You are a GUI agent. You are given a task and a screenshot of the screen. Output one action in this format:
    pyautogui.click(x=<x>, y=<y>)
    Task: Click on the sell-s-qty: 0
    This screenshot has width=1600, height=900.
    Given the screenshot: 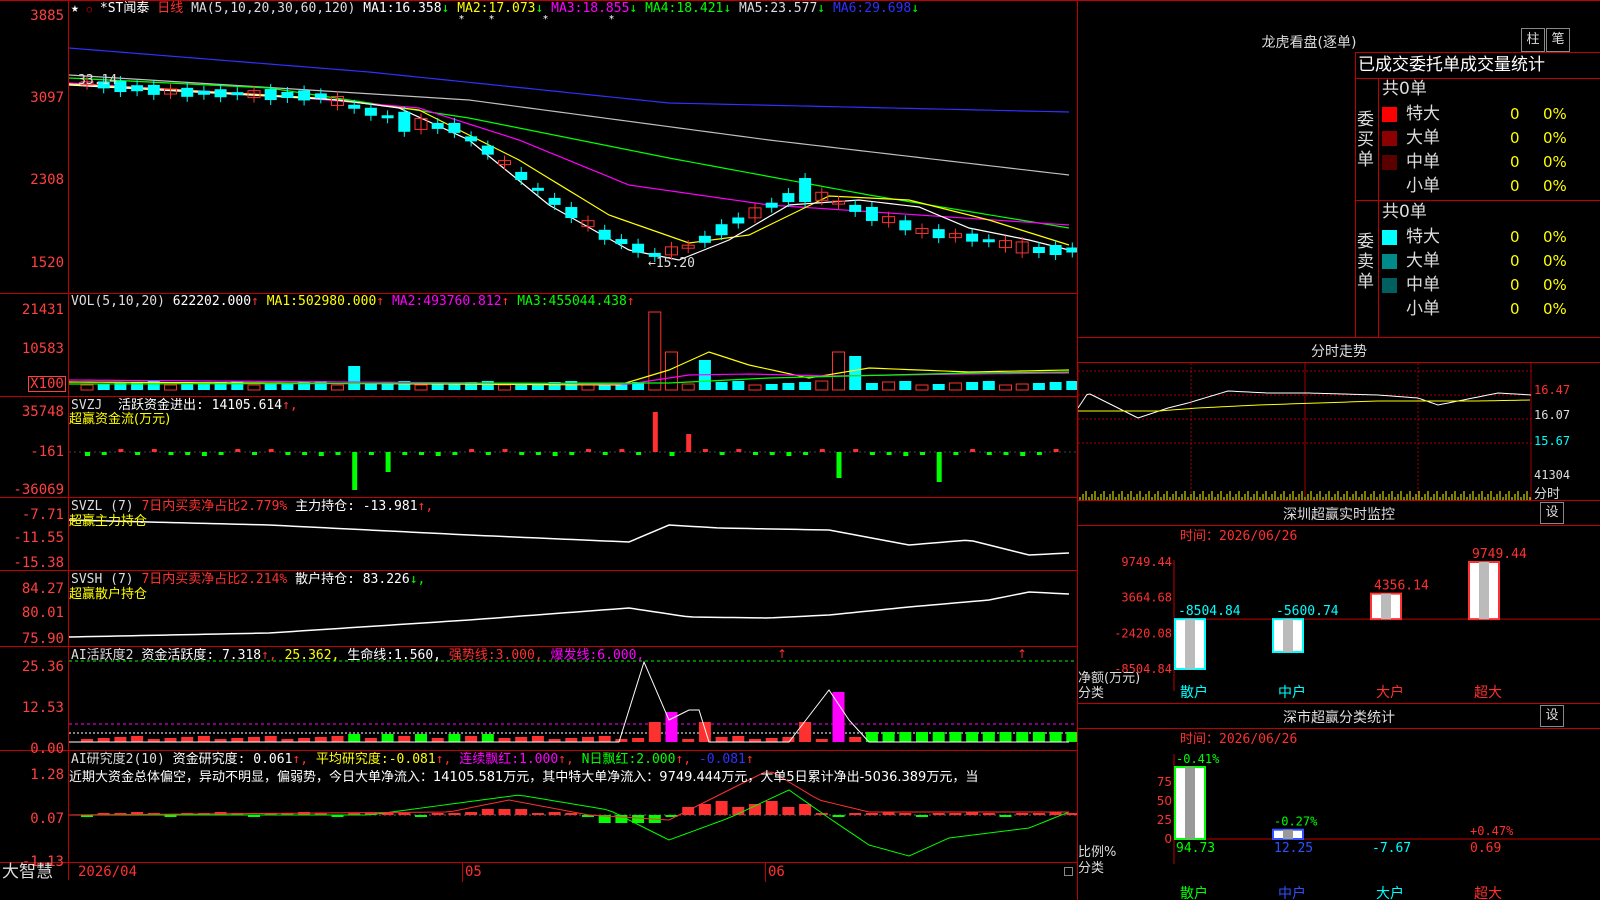 What is the action you would take?
    pyautogui.click(x=1515, y=309)
    